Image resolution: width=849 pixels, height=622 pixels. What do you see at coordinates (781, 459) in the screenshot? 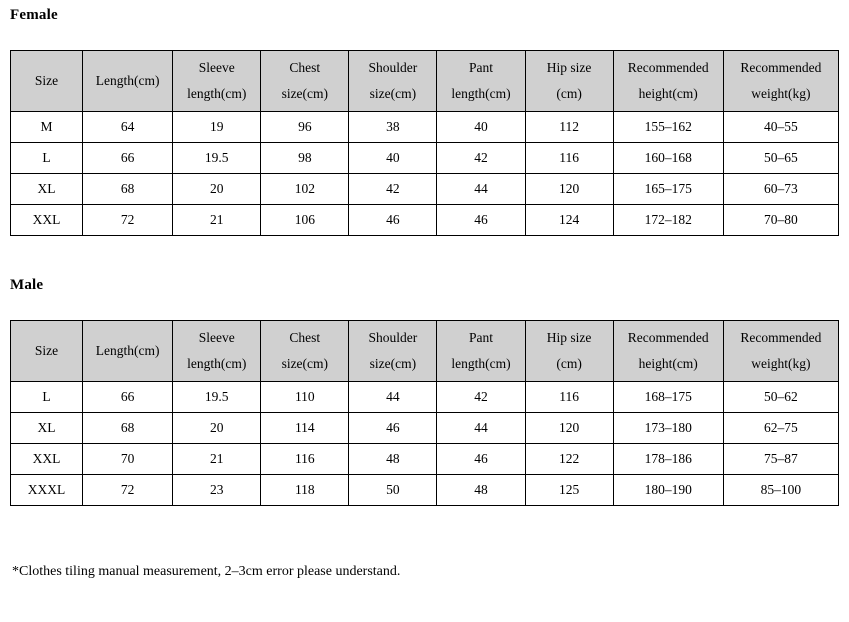
I see `measurement-cell: 75–87` at bounding box center [781, 459].